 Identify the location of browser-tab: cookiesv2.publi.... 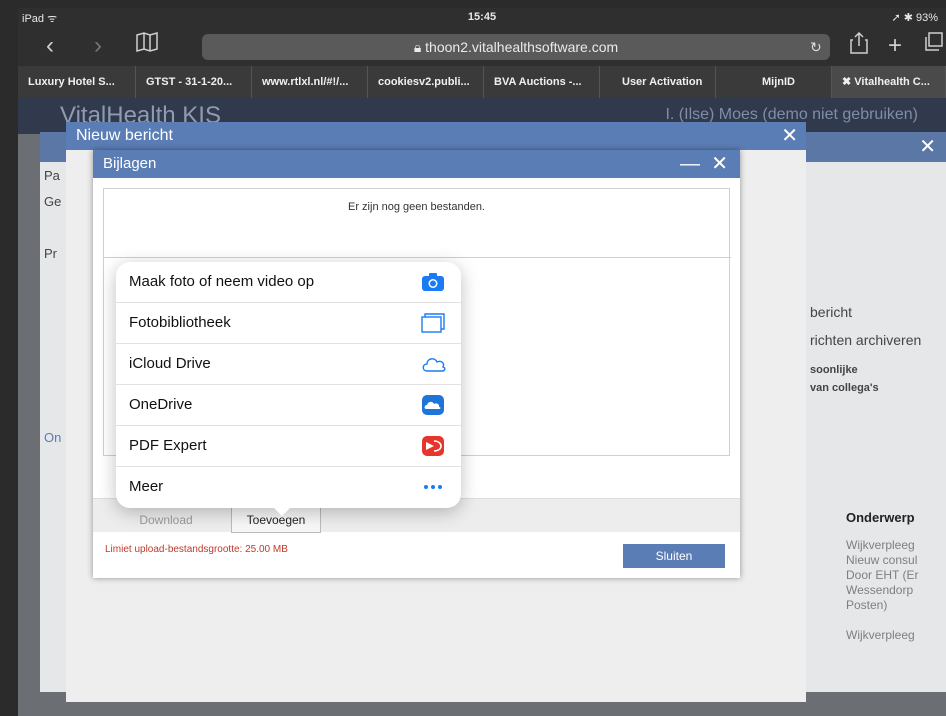
(426, 82).